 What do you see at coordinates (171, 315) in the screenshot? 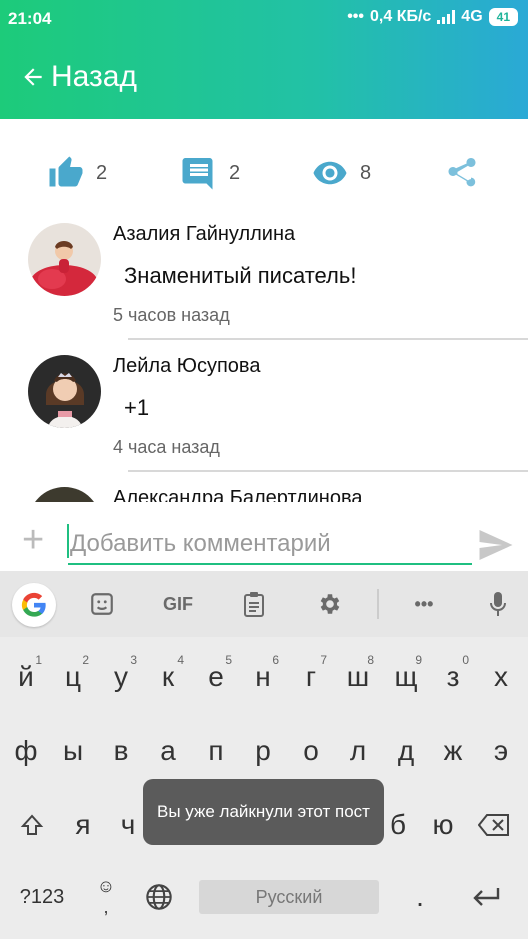
I see `comment-time: 5 часов назад` at bounding box center [171, 315].